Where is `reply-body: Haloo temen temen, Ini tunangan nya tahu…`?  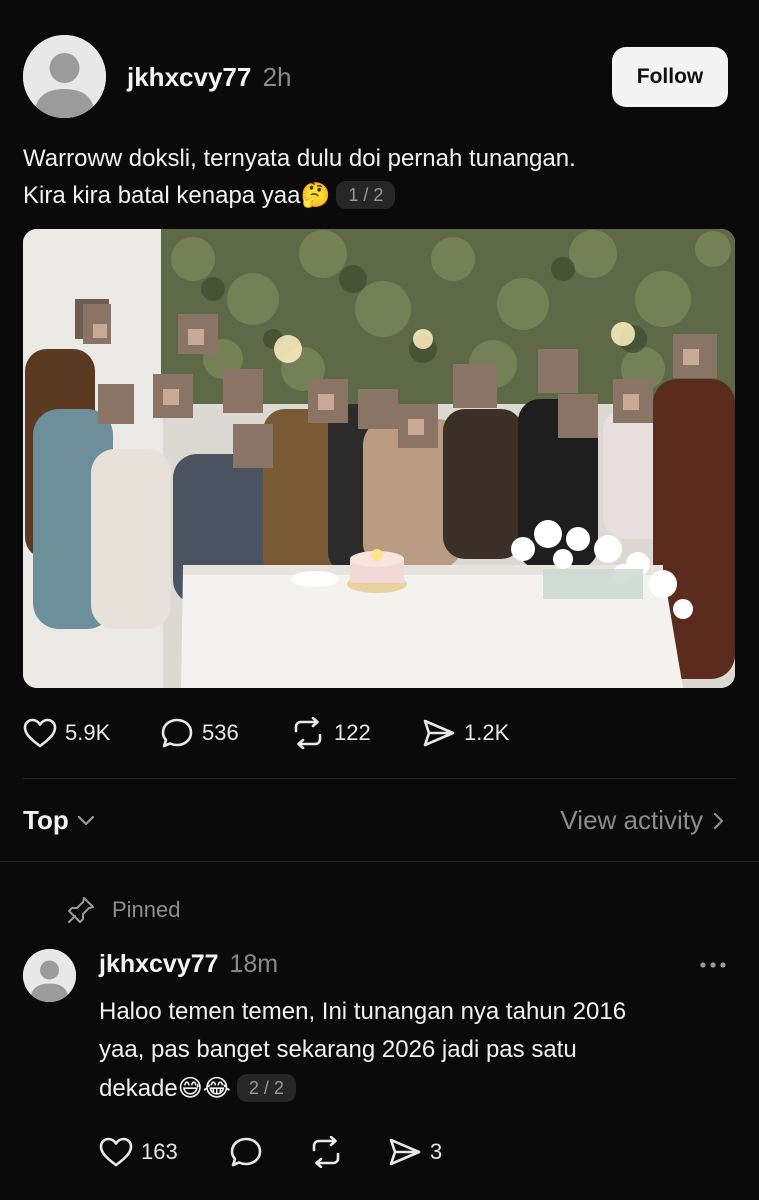
reply-body: Haloo temen temen, Ini tunangan nya tahu… is located at coordinates (419, 1050).